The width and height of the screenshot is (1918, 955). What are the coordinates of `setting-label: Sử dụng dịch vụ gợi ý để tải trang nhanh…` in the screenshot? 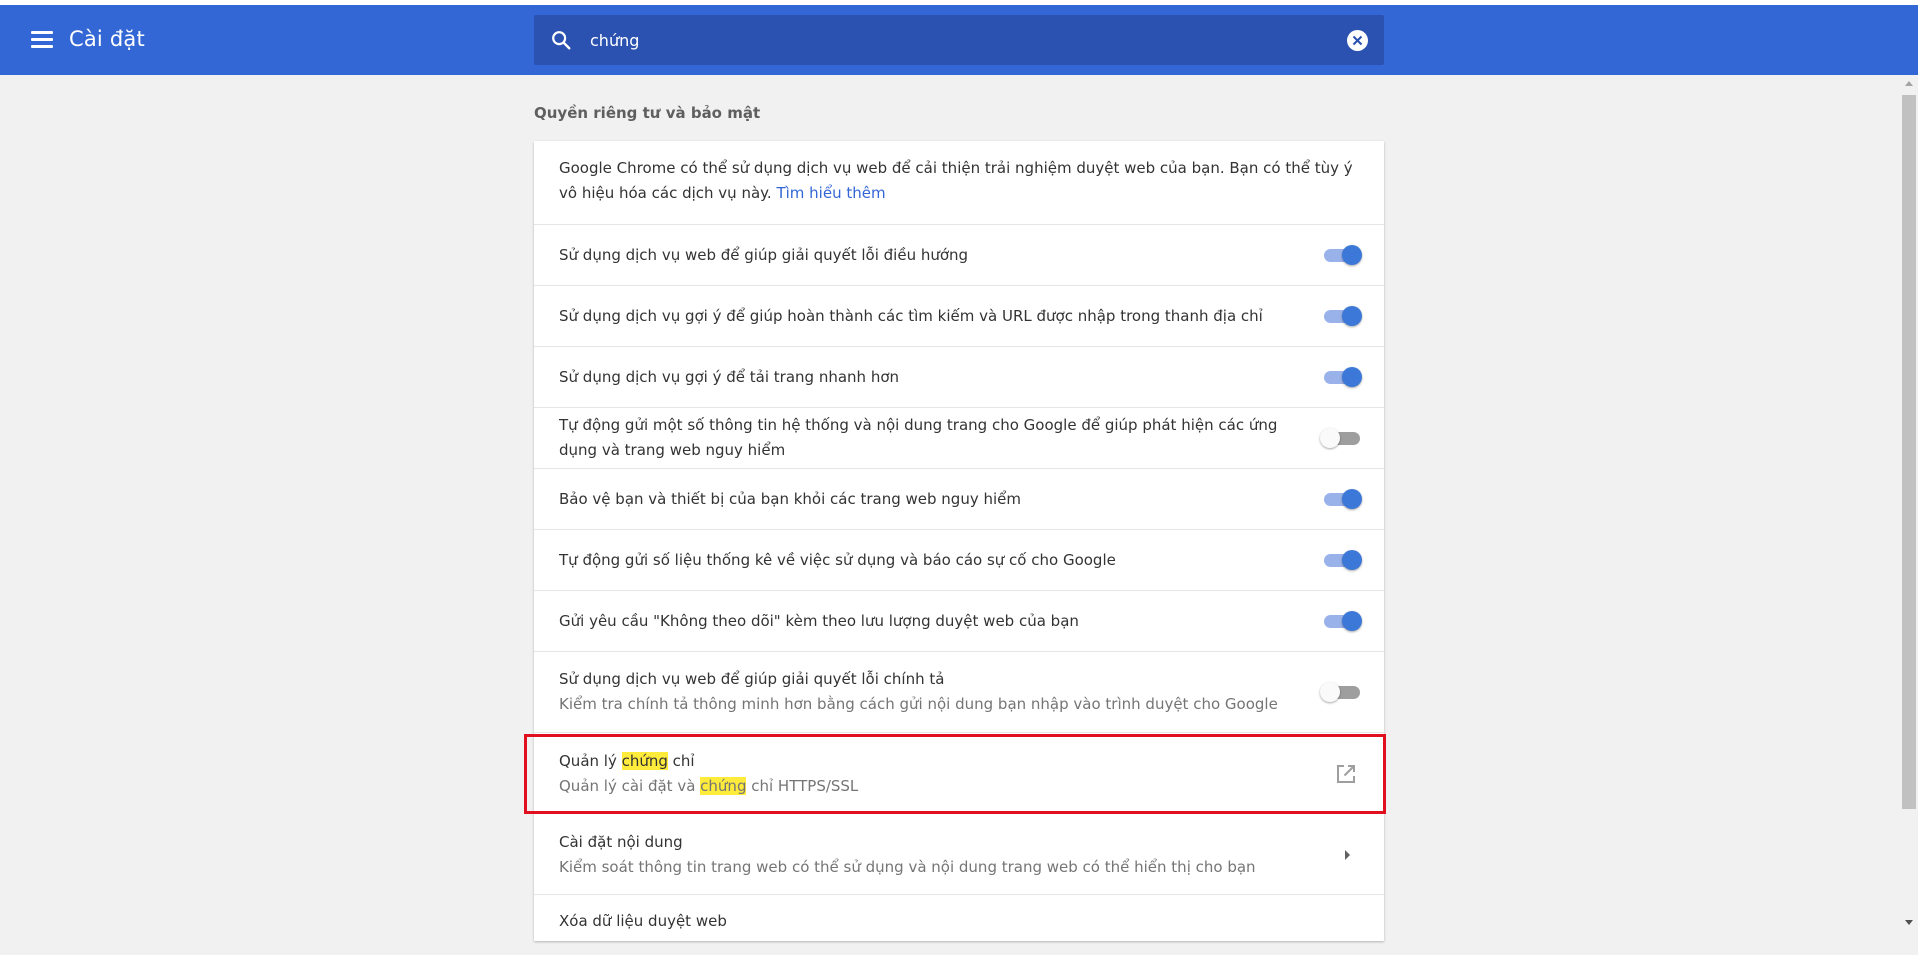 It's located at (729, 377).